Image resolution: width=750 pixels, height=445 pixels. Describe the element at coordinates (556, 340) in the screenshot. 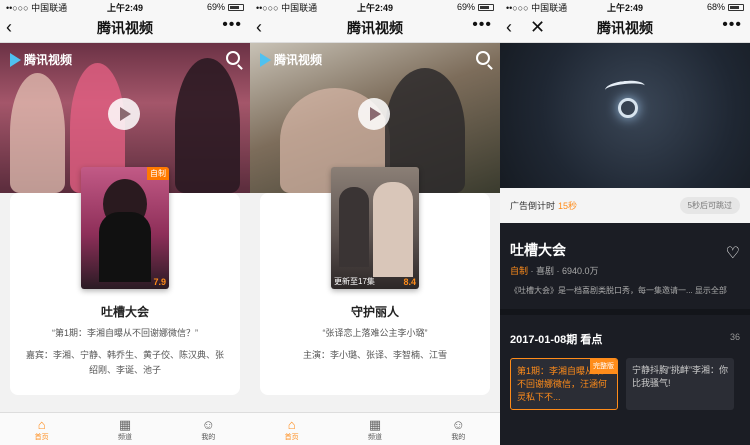

I see `highlights-section-title: 2017-01-08期 看点` at that location.